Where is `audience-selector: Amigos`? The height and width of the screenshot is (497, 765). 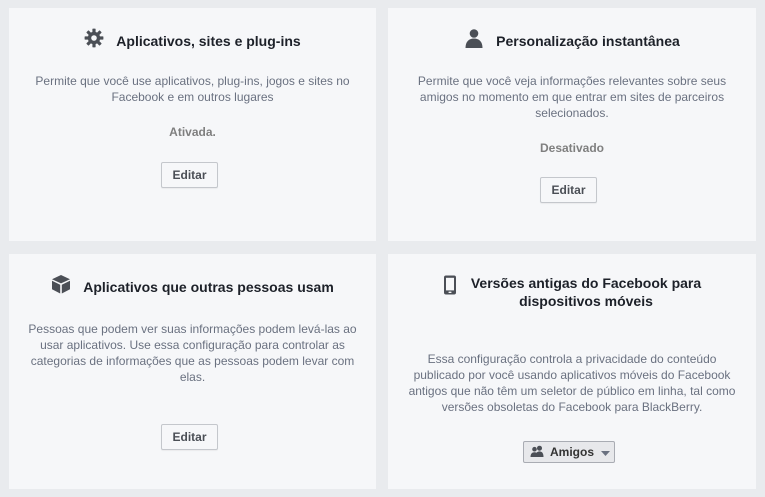
audience-selector: Amigos is located at coordinates (569, 452).